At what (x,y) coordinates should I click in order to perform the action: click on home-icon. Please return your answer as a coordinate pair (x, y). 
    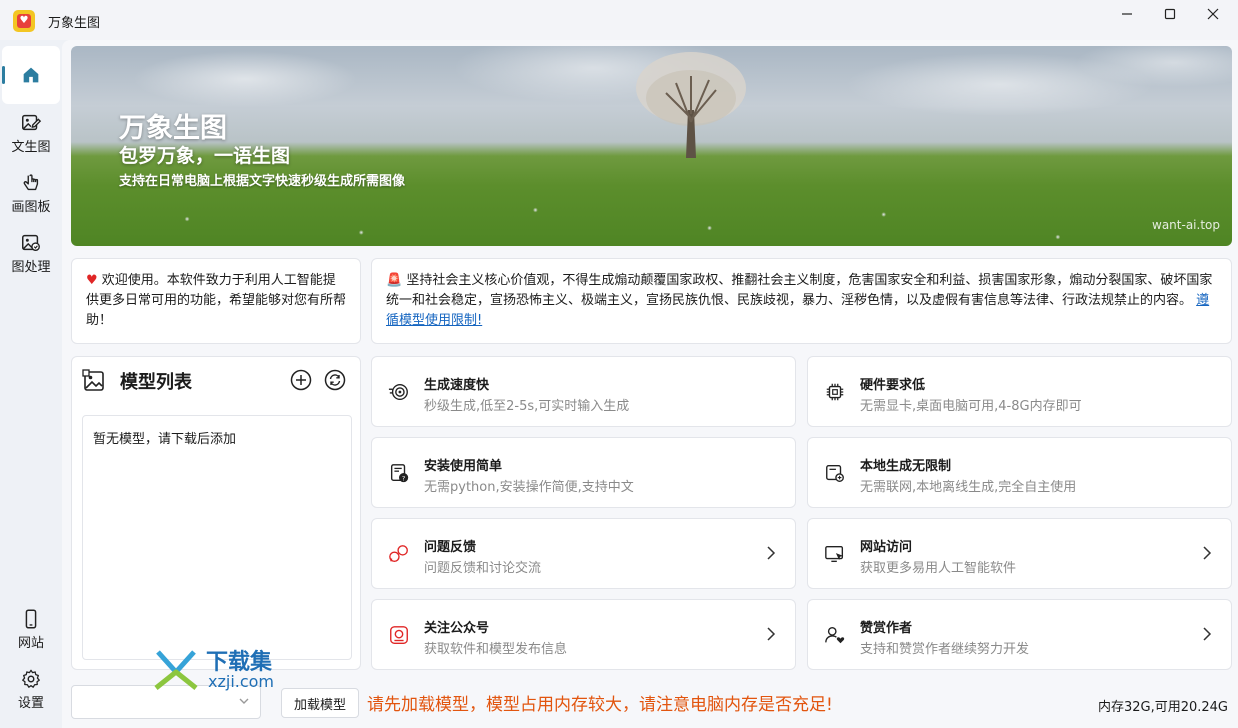
    Looking at the image, I should click on (31, 75).